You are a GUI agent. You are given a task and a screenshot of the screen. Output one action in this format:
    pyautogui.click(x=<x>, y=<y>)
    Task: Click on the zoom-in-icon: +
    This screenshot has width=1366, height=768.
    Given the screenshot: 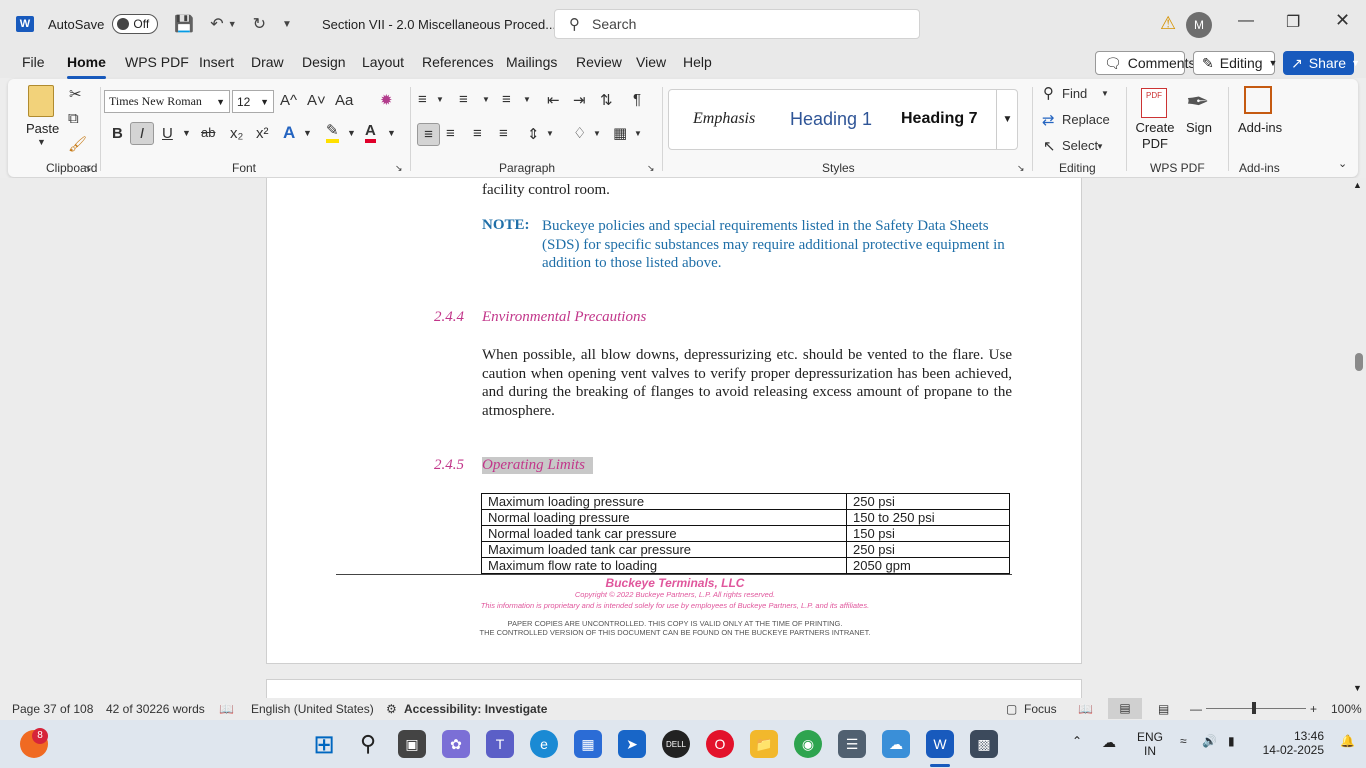 What is the action you would take?
    pyautogui.click(x=1313, y=709)
    